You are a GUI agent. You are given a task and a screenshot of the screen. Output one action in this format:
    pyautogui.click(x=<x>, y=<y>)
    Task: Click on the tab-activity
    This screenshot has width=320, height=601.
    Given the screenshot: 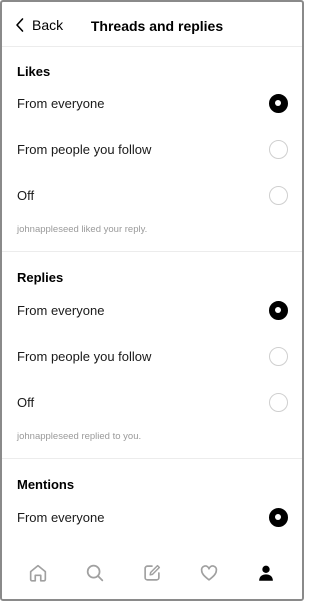 What is the action you would take?
    pyautogui.click(x=209, y=573)
    